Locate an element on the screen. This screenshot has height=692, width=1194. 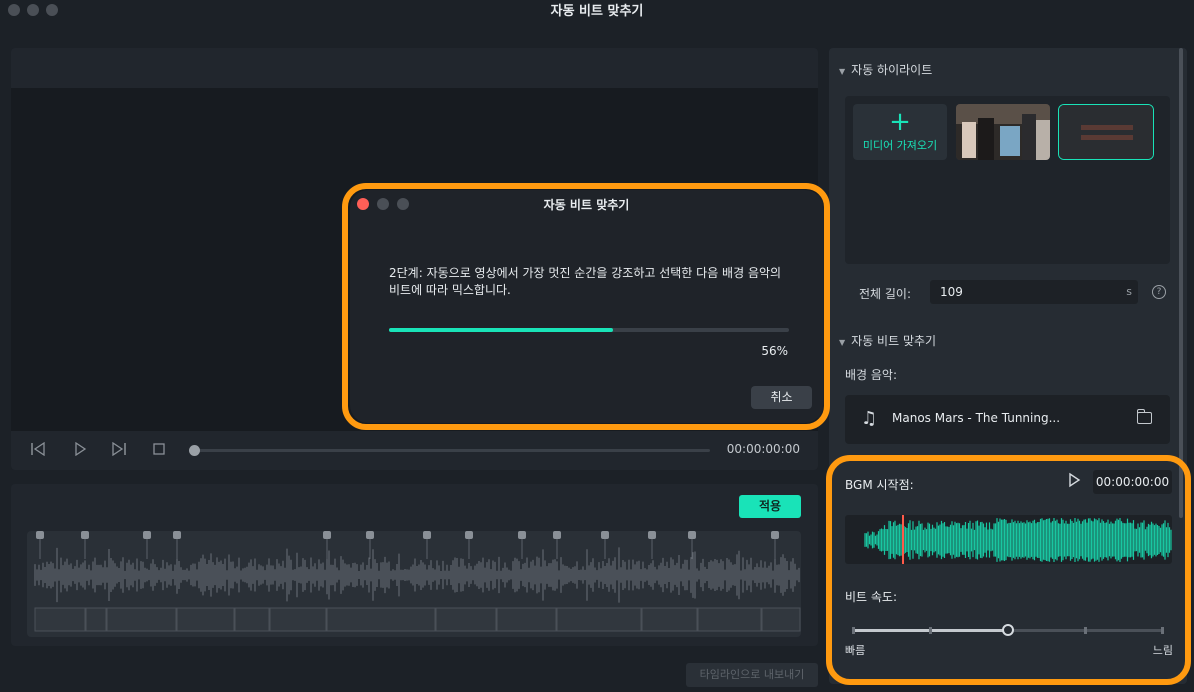
auto-highlight-header: ▼ 자동 하이라이트 is located at coordinates (885, 69).